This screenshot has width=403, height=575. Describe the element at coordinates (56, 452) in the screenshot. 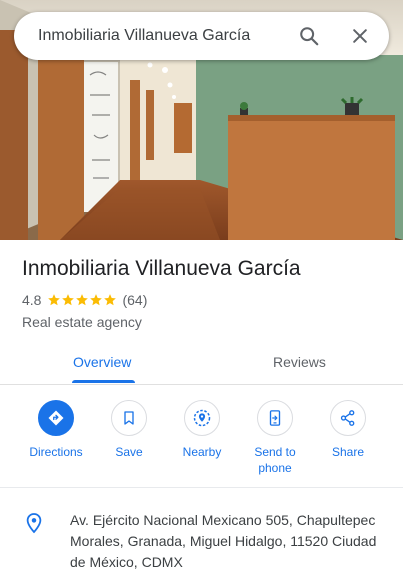

I see `directions-label: Directions` at that location.